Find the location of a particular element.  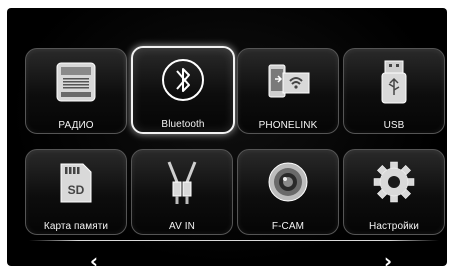

phonelink-icon is located at coordinates (288, 83).